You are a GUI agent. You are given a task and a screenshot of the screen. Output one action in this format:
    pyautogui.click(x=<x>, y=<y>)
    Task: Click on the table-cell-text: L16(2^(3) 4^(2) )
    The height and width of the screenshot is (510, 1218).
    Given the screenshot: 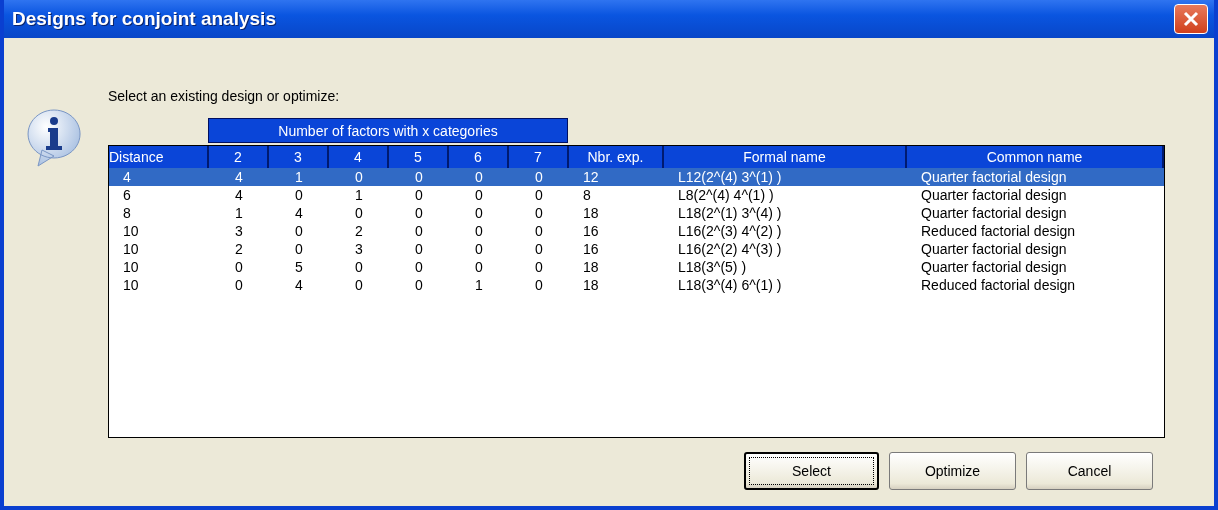 What is the action you would take?
    pyautogui.click(x=730, y=231)
    